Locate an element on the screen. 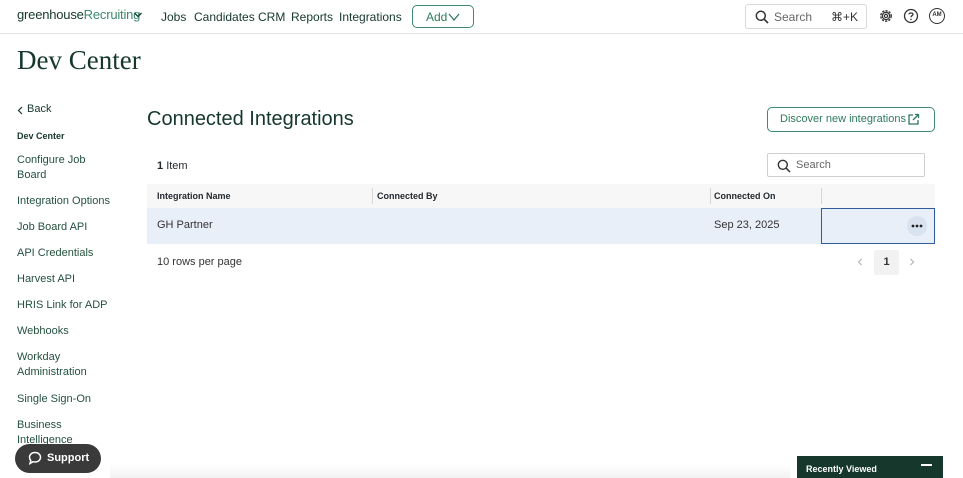 The image size is (963, 478). more-horizontal-icon is located at coordinates (917, 226).